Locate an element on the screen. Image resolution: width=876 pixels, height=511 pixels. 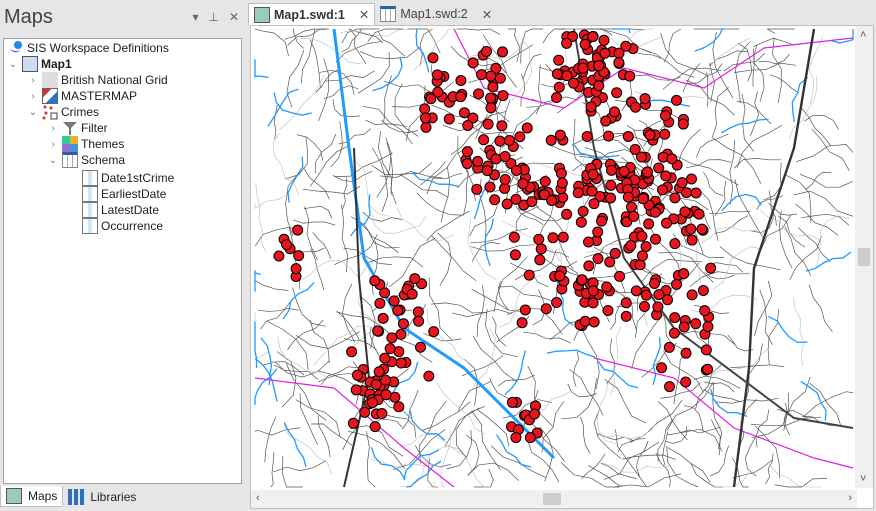
vertical-scroll-thumb is located at coordinates (864, 257).